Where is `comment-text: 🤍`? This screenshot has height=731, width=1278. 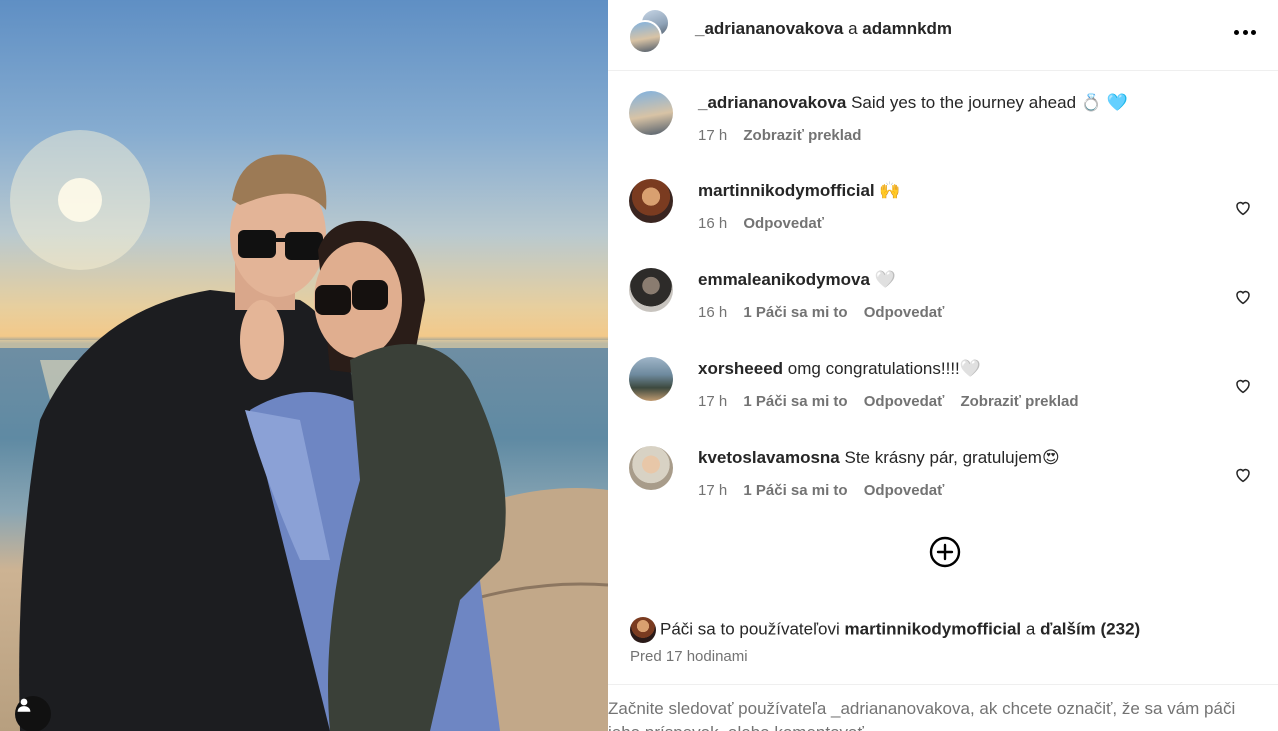 comment-text: 🤍 is located at coordinates (885, 279).